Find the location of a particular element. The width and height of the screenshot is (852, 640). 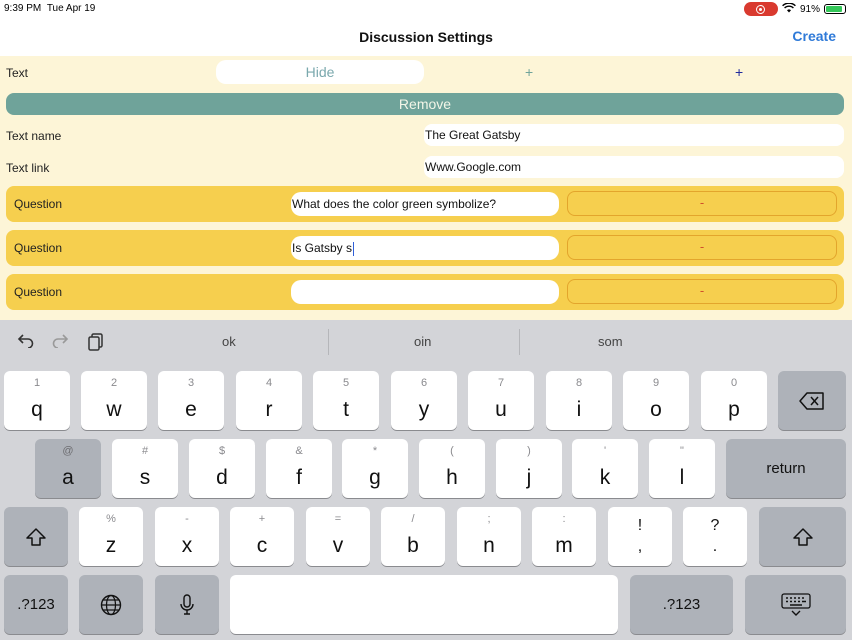

battery-percent: 91% is located at coordinates (809, 9).